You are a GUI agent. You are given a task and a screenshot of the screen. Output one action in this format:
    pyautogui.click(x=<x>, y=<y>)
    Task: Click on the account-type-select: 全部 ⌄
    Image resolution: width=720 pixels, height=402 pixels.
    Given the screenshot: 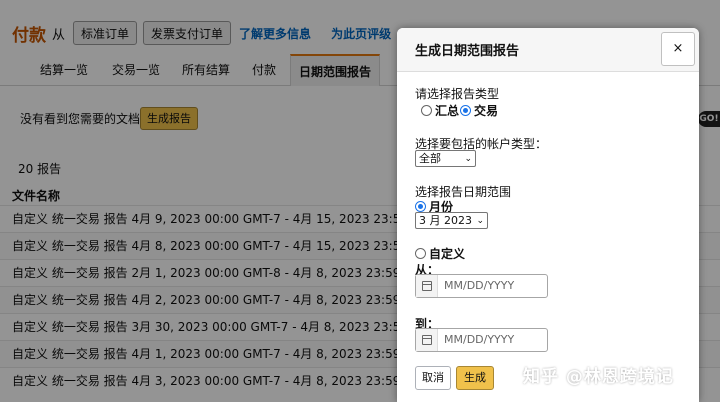 What is the action you would take?
    pyautogui.click(x=445, y=158)
    